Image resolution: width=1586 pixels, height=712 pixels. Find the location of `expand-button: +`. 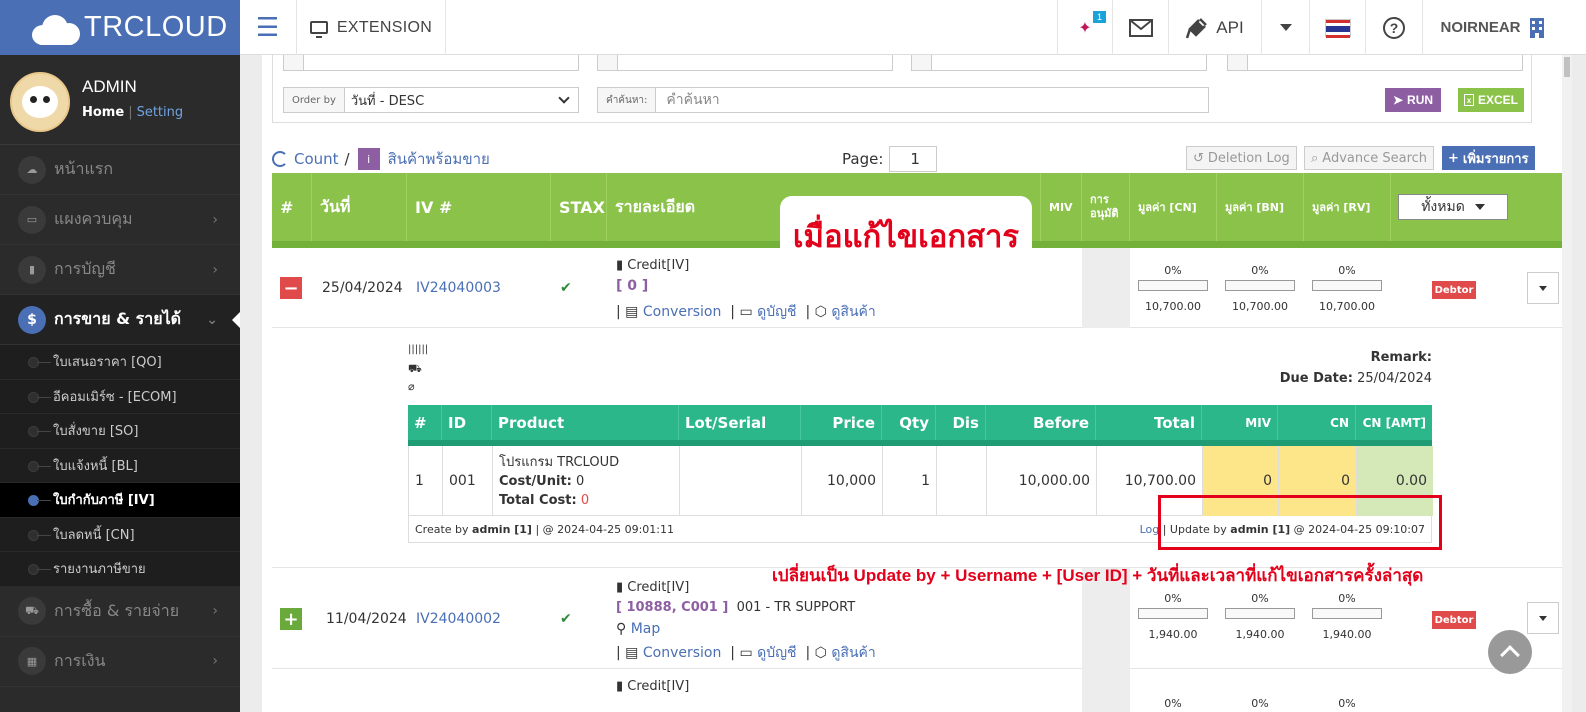

expand-button: + is located at coordinates (291, 619).